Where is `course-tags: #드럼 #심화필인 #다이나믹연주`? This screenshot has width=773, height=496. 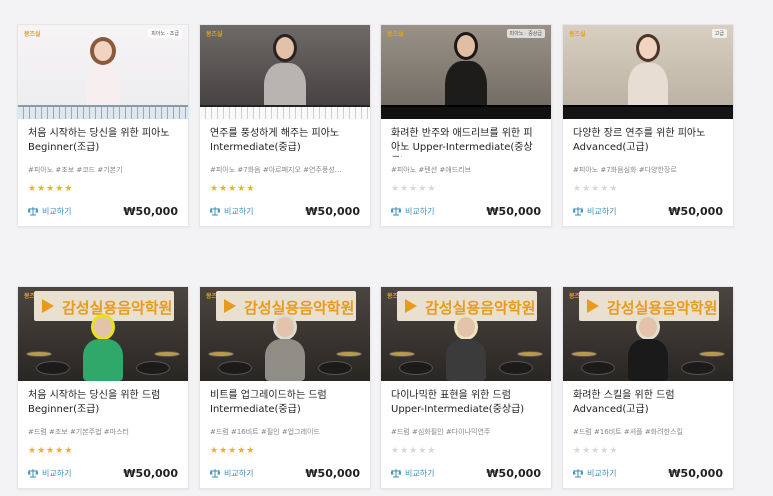 course-tags: #드럼 #심화필인 #다이나믹연주 is located at coordinates (441, 432).